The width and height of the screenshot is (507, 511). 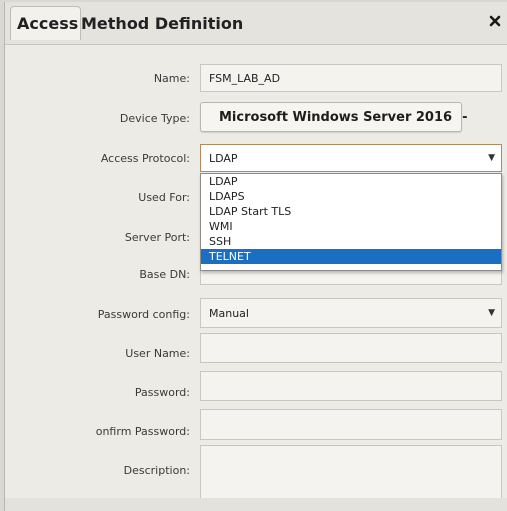 I want to click on password-config-label: Password config:, so click(x=143, y=314).